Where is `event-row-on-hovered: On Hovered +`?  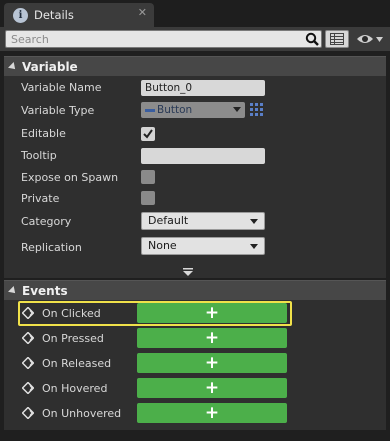 event-row-on-hovered: On Hovered + is located at coordinates (195, 388).